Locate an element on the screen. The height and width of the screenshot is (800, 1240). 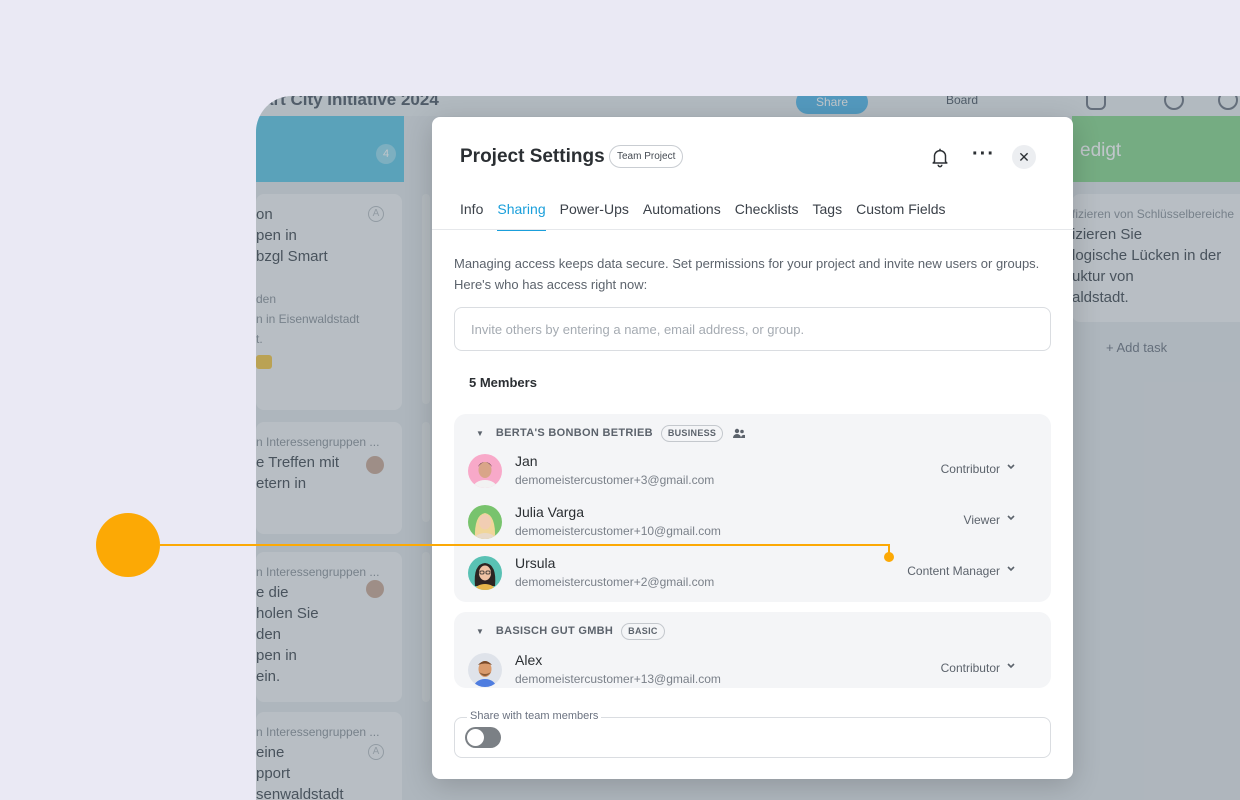
member-name: Julia Varga is located at coordinates (550, 512).